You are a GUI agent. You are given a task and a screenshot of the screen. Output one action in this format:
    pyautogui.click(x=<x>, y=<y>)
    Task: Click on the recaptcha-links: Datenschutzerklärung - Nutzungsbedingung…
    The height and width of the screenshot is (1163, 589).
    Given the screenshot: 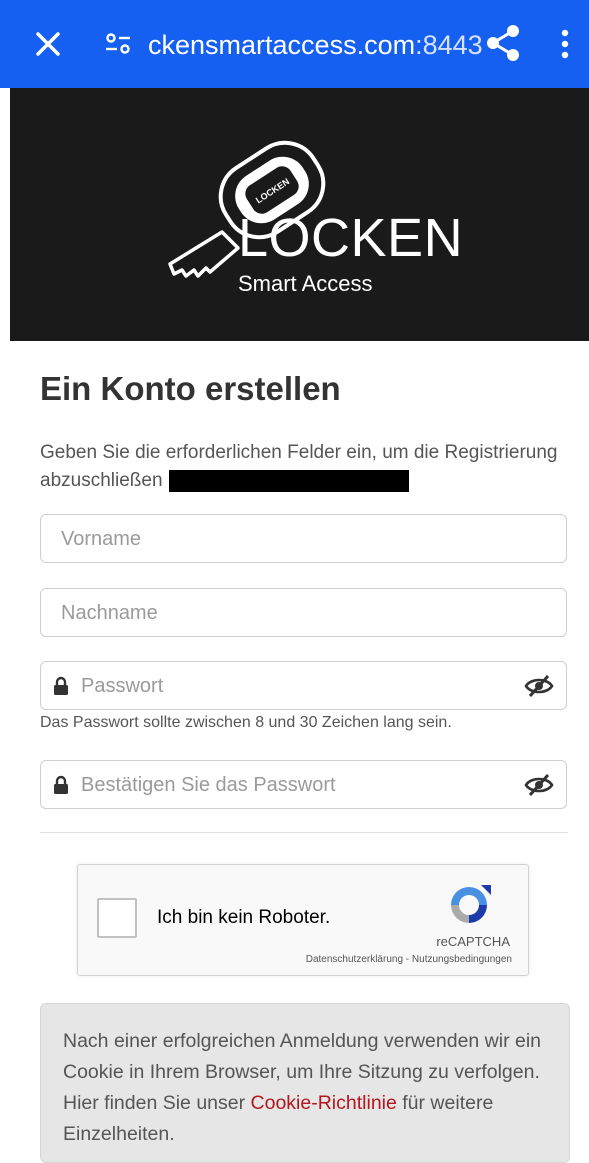 What is the action you would take?
    pyautogui.click(x=409, y=959)
    